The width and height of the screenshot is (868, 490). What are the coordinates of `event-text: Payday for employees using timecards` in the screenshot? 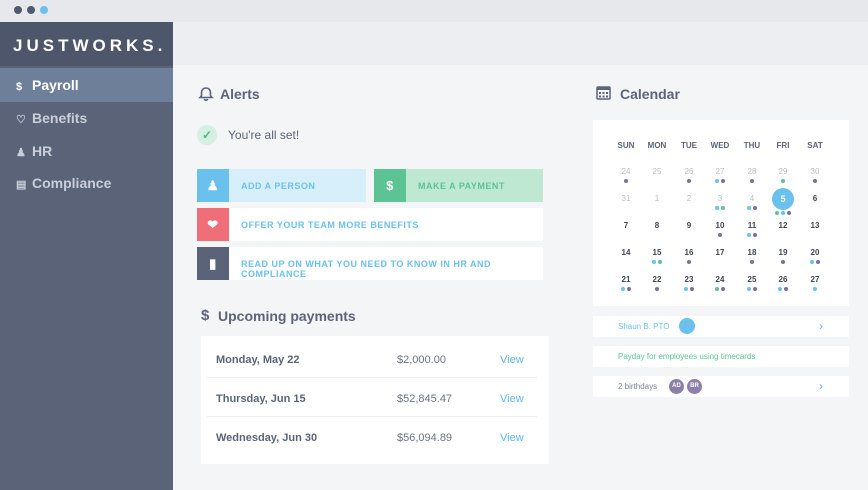 It's located at (687, 356).